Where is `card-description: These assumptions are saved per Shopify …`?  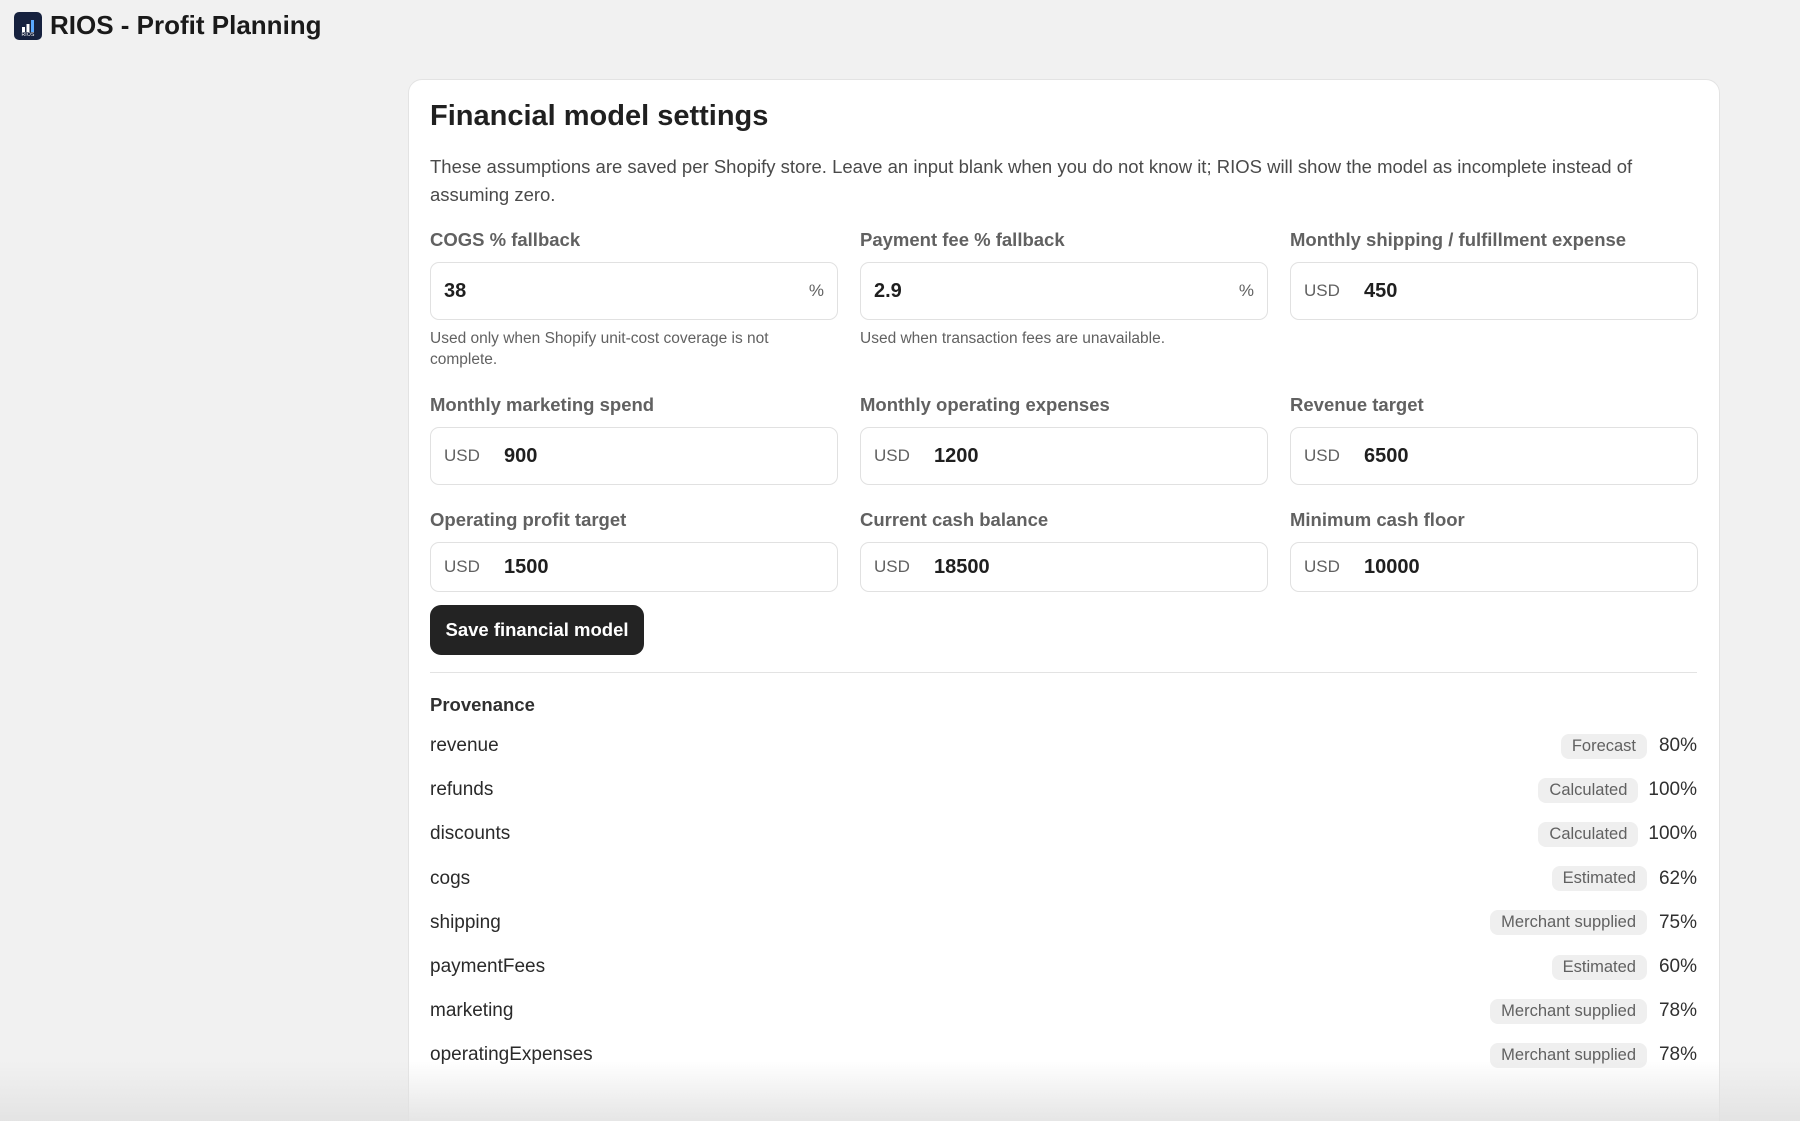
card-description: These assumptions are saved per Shopify … is located at coordinates (1031, 180).